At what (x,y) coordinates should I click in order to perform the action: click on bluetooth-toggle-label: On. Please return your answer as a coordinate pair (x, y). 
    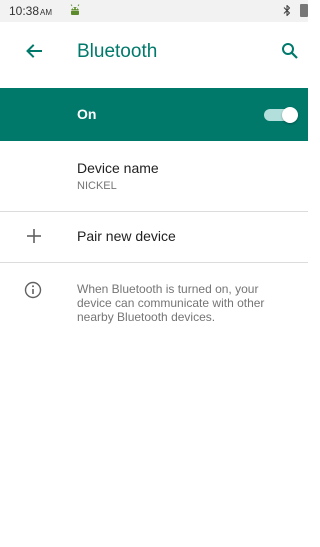
    Looking at the image, I should click on (87, 114).